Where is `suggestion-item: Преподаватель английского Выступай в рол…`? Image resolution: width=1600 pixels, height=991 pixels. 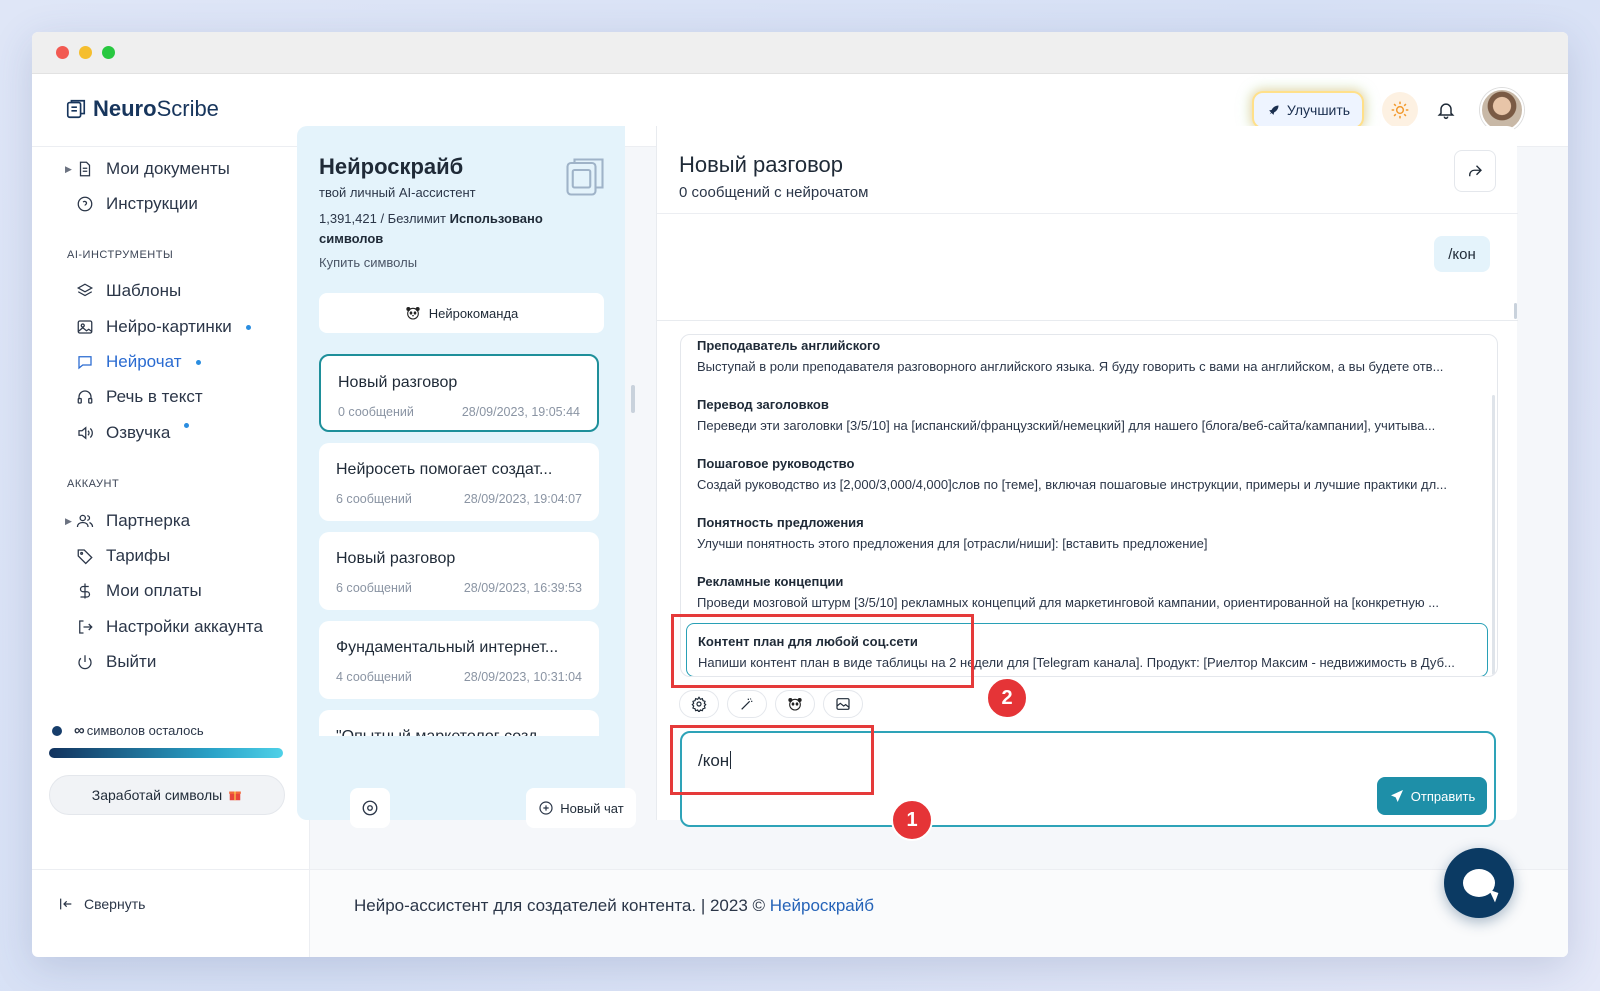
suggestion-item: Преподаватель английского Выступай в рол… is located at coordinates (1092, 356).